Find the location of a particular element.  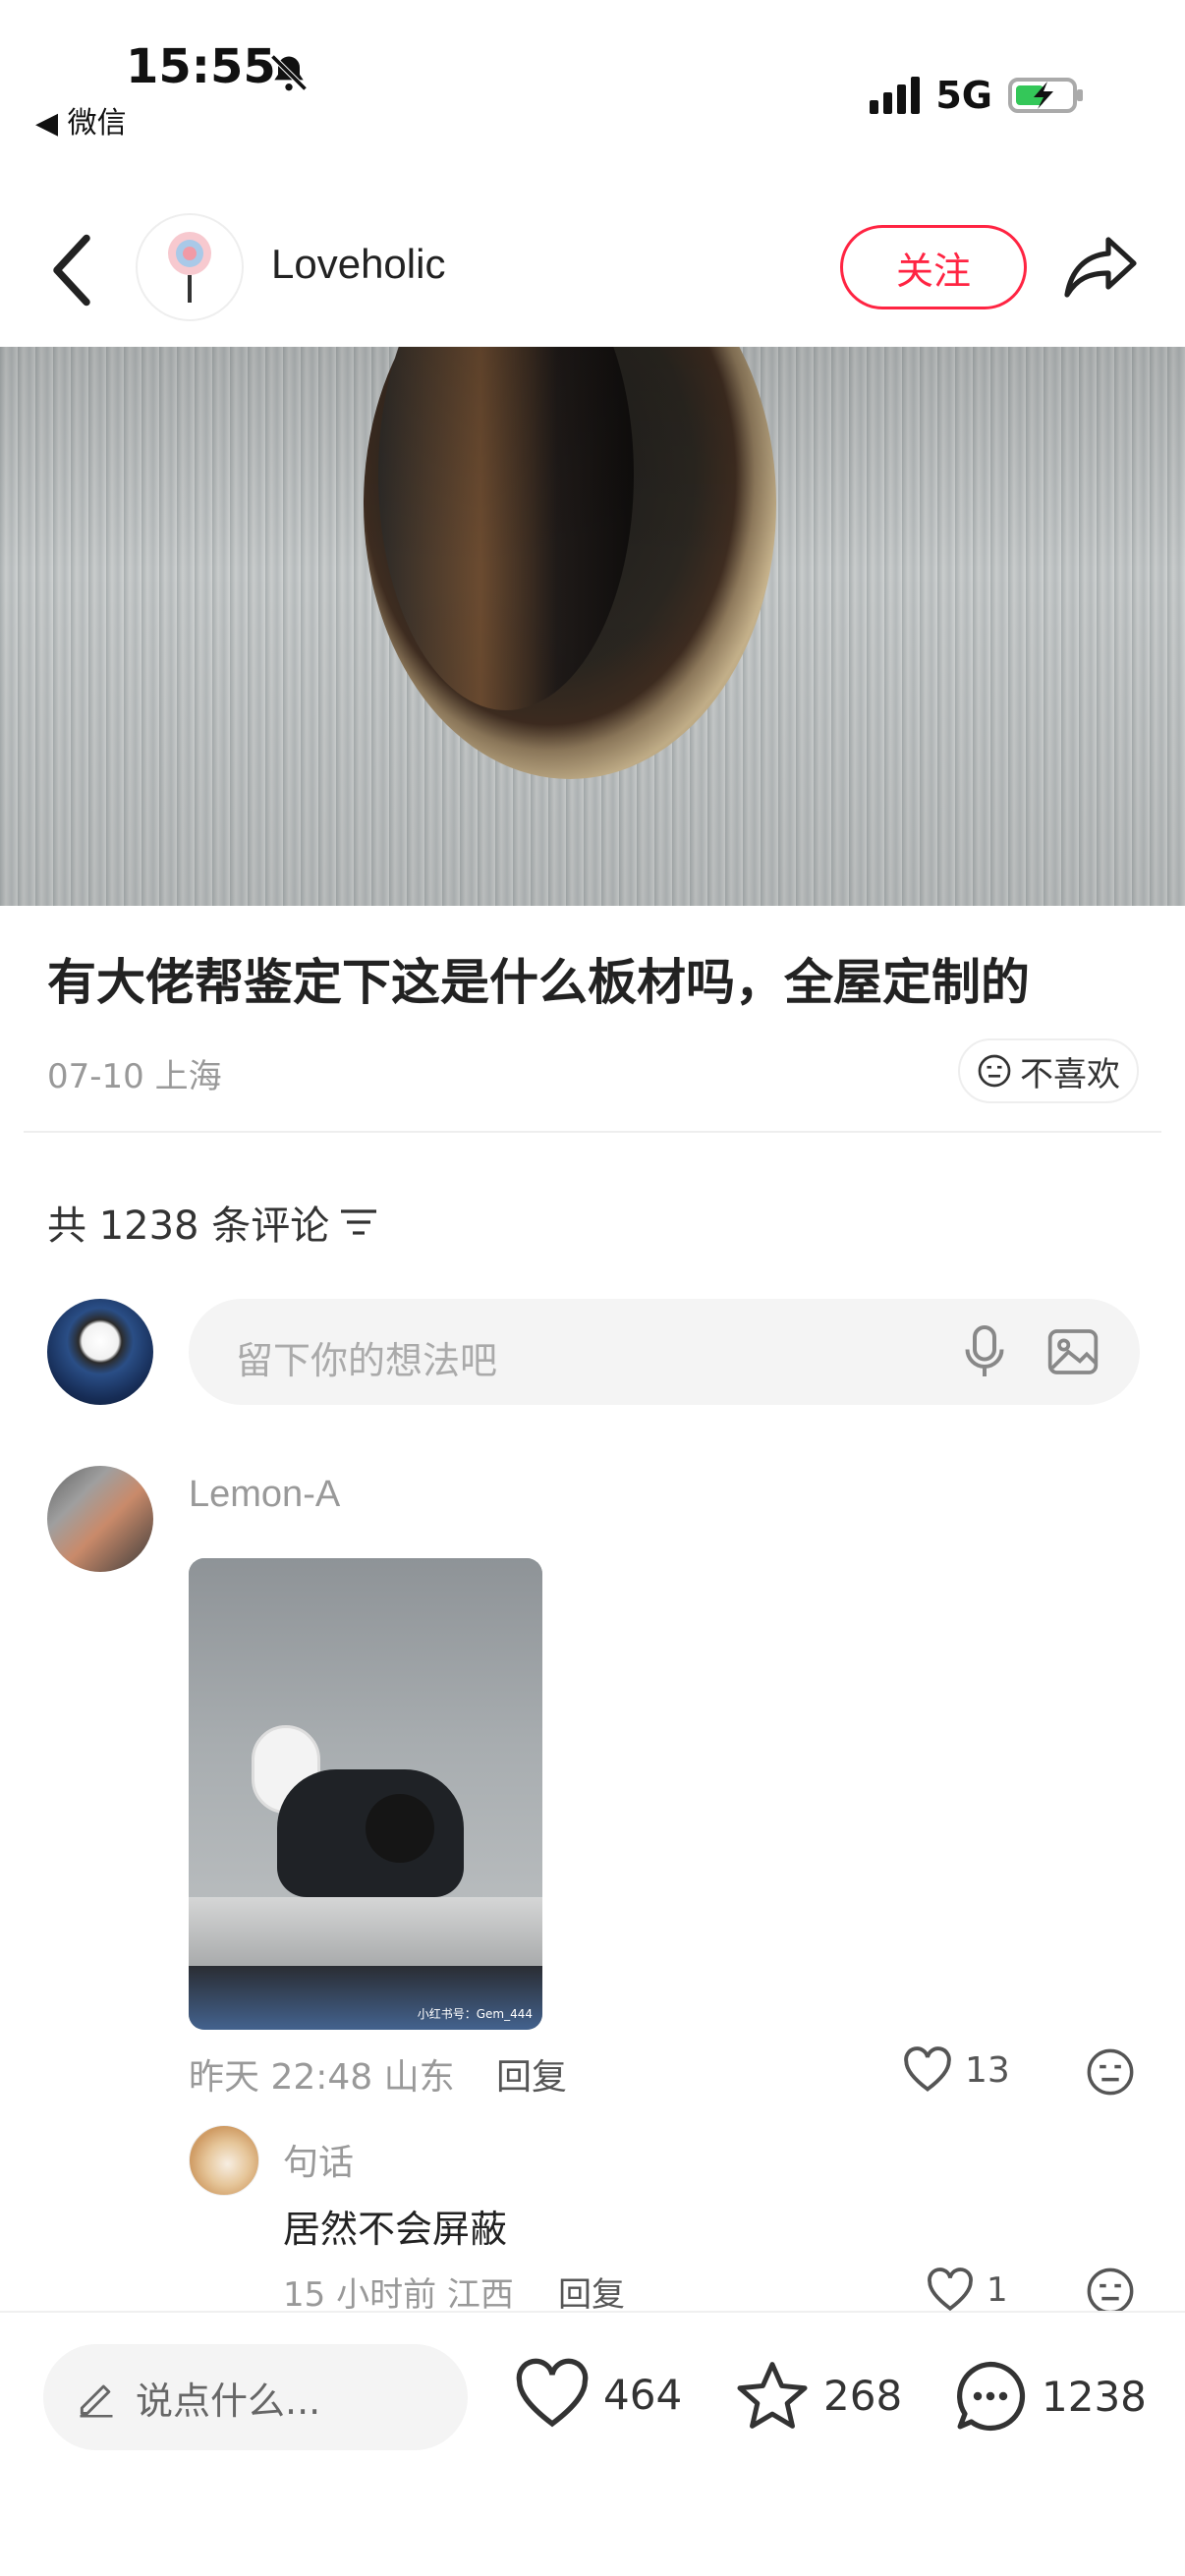

comment-sort: 共 1238 条评论 is located at coordinates (213, 1222).